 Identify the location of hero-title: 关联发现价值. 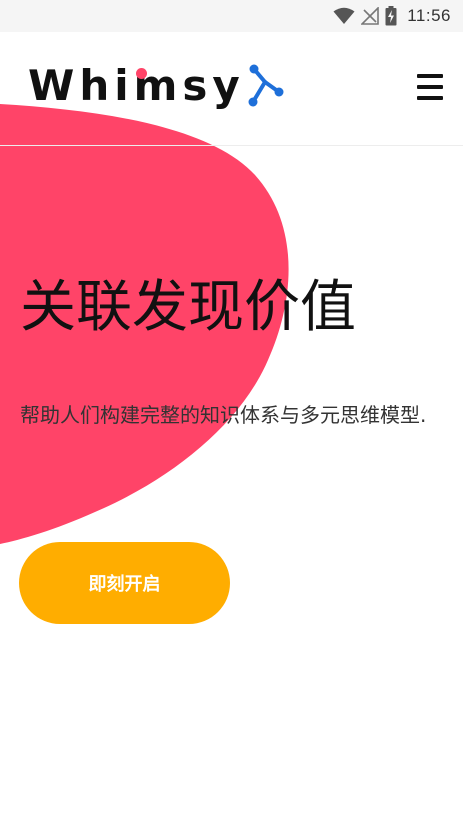
(188, 307).